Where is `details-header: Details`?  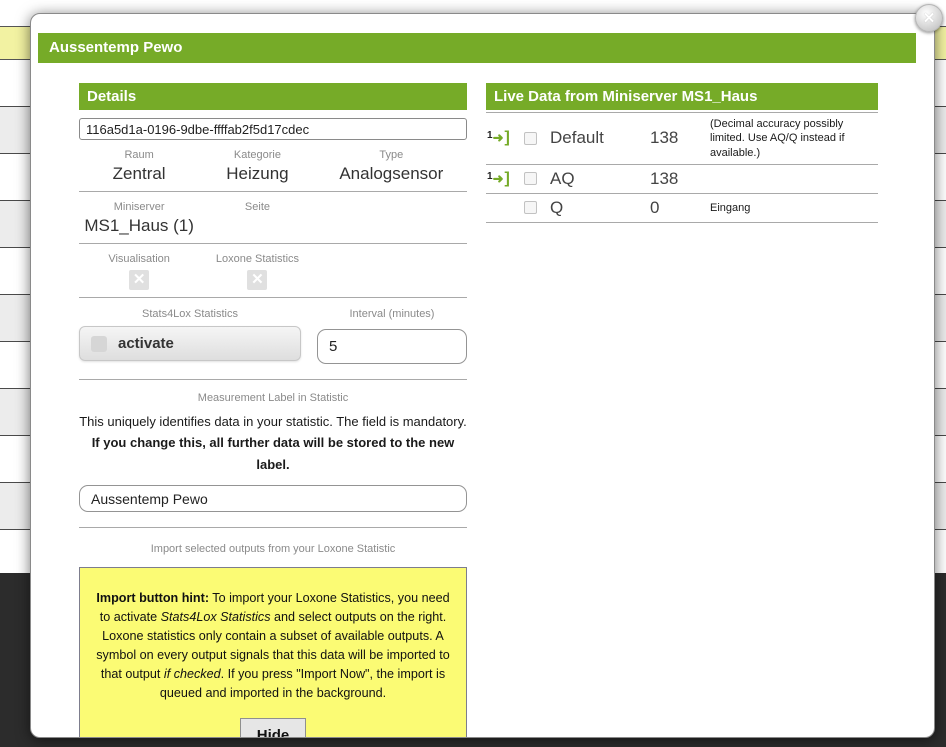 details-header: Details is located at coordinates (273, 96).